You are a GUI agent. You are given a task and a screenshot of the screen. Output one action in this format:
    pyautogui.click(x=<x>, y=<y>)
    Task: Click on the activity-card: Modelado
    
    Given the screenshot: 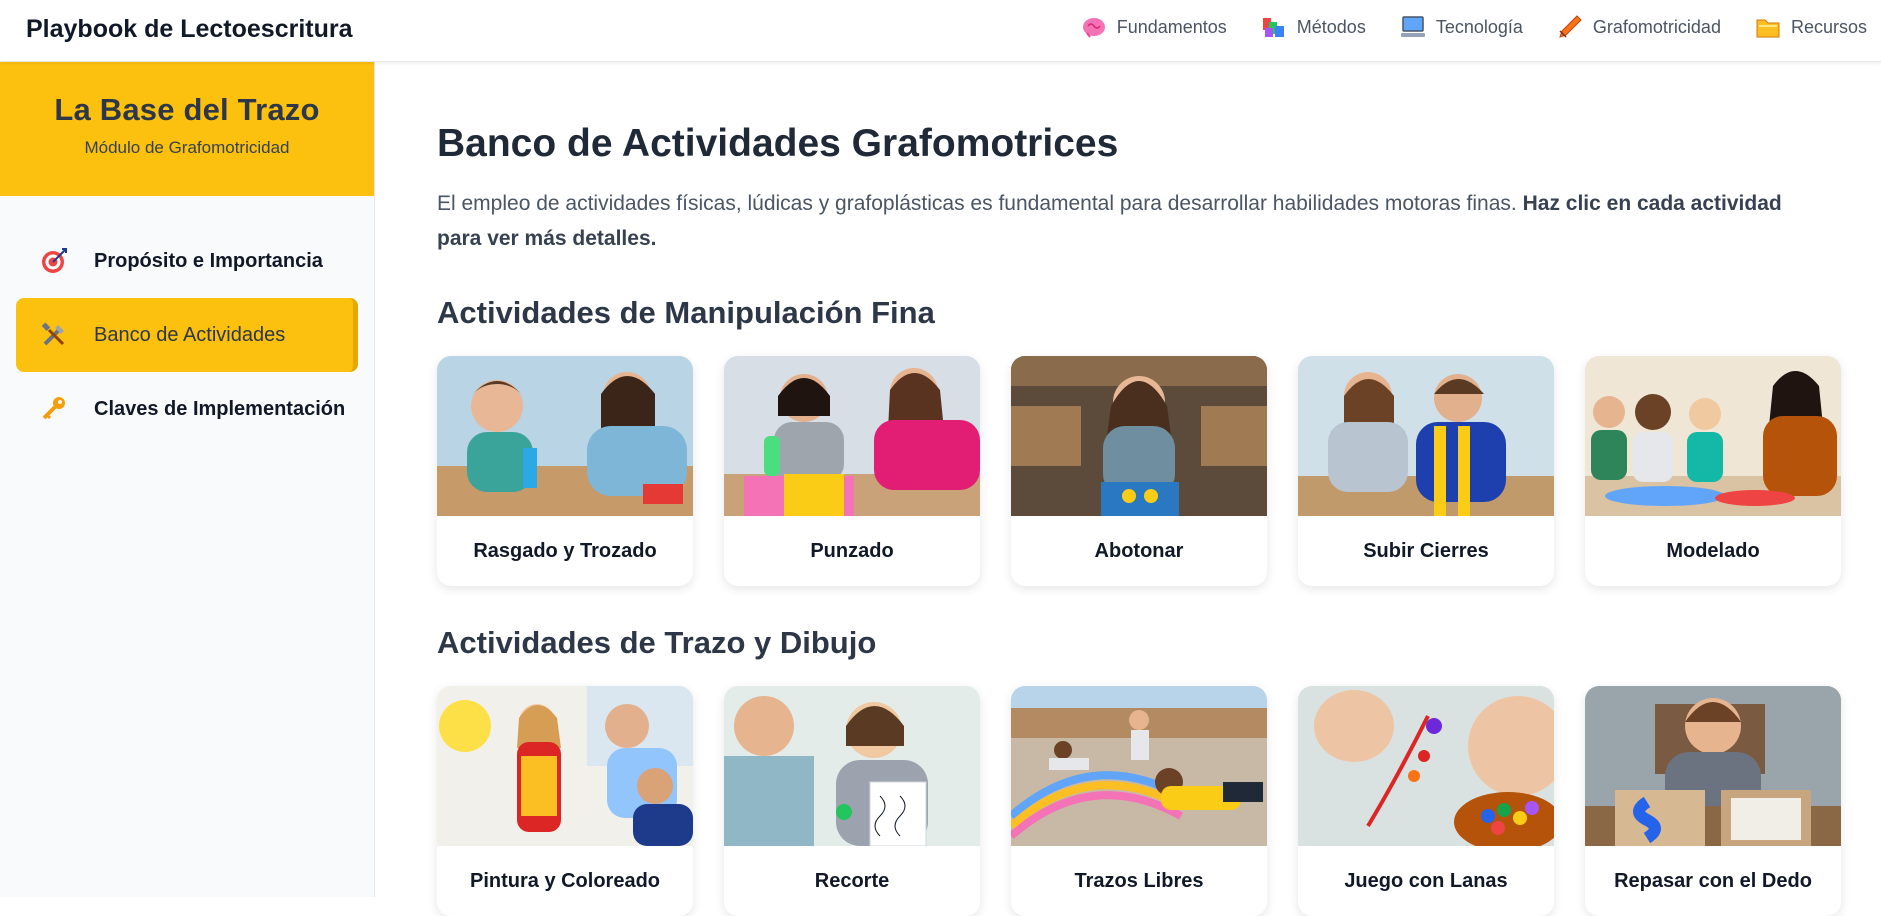 What is the action you would take?
    pyautogui.click(x=1713, y=471)
    